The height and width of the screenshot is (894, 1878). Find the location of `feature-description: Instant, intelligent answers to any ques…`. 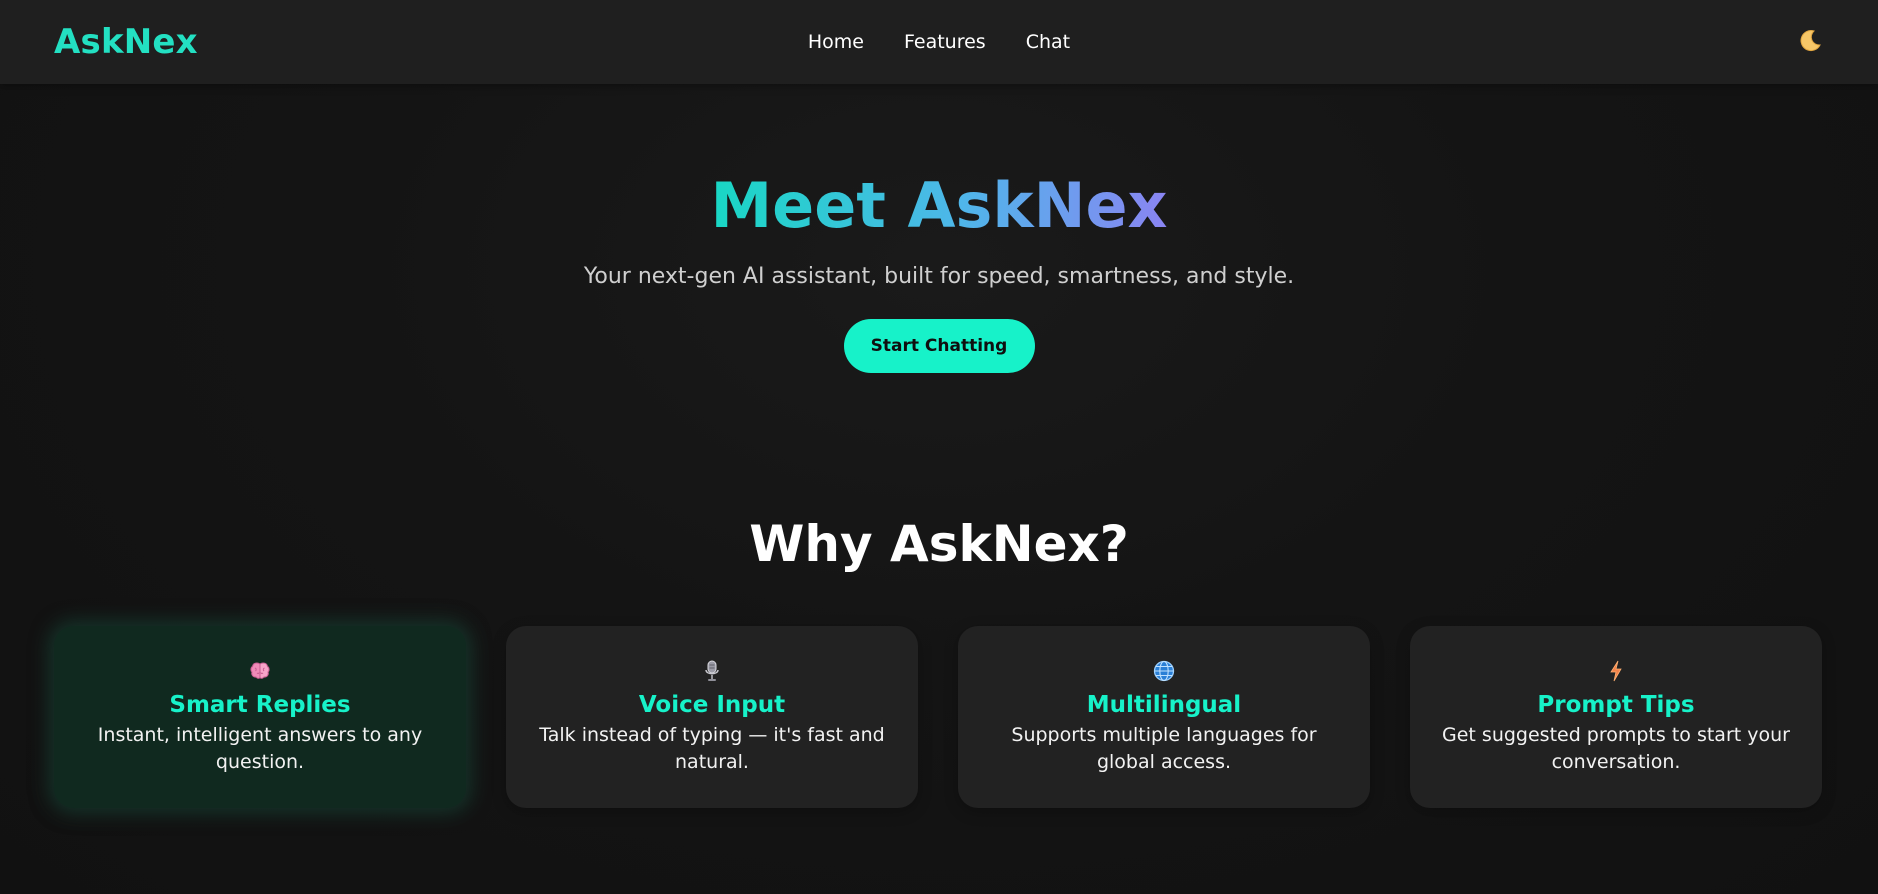

feature-description: Instant, intelligent answers to any ques… is located at coordinates (260, 748).